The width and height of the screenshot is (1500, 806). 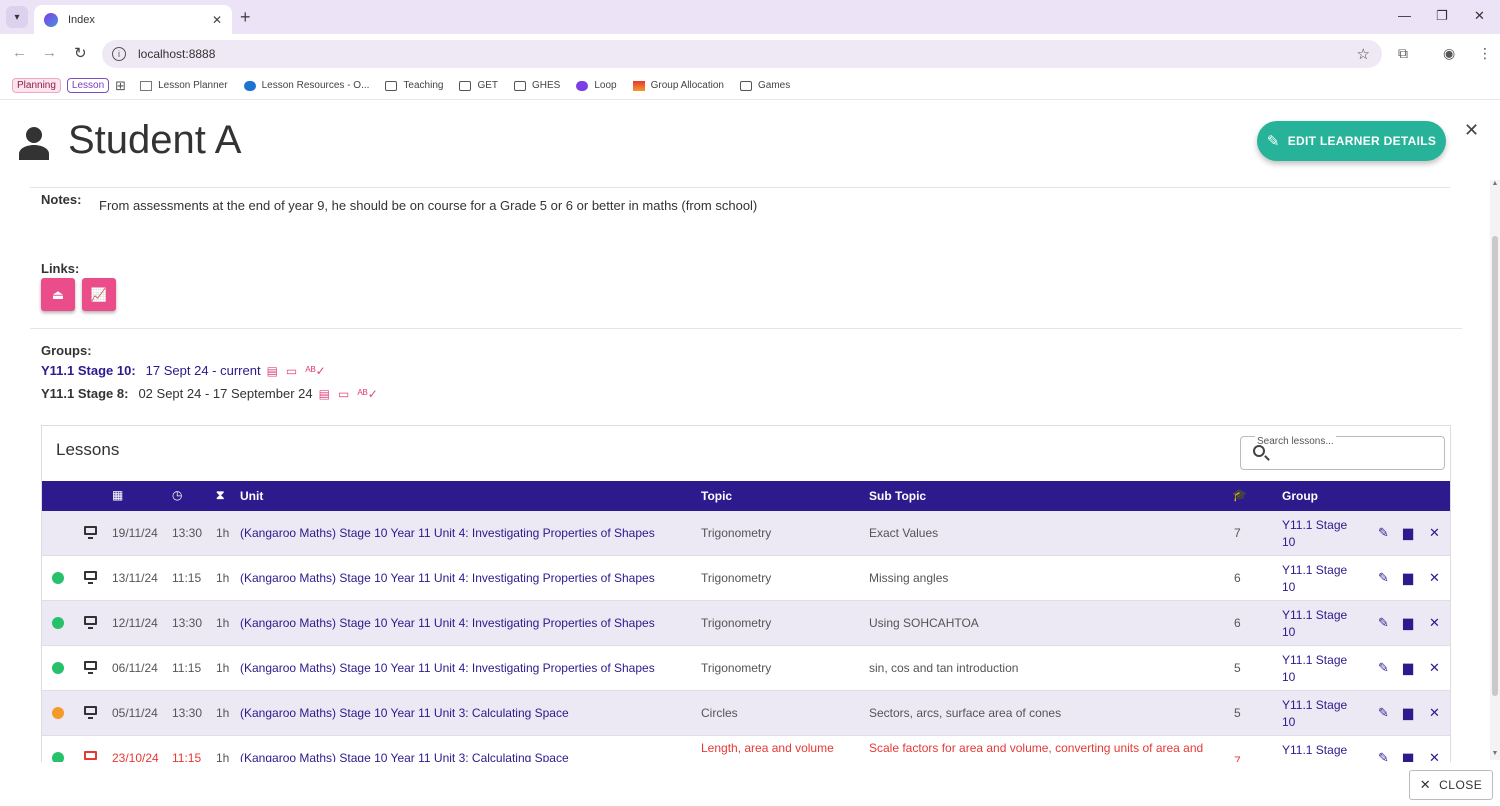 I want to click on groups-label: Groups:, so click(x=66, y=350).